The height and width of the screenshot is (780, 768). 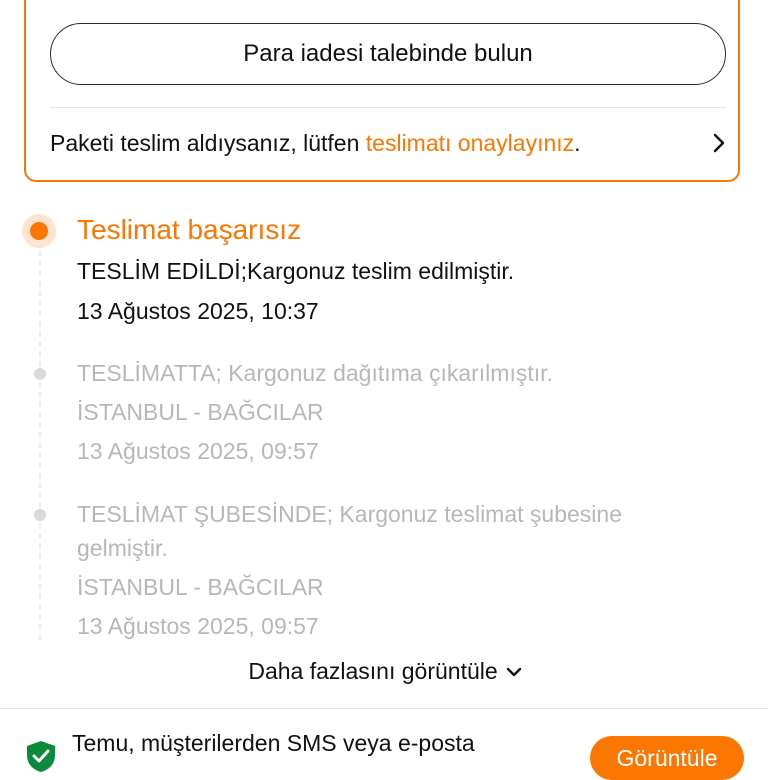 What do you see at coordinates (388, 54) in the screenshot?
I see `refund-request-button: Para iadesi talebinde bulun` at bounding box center [388, 54].